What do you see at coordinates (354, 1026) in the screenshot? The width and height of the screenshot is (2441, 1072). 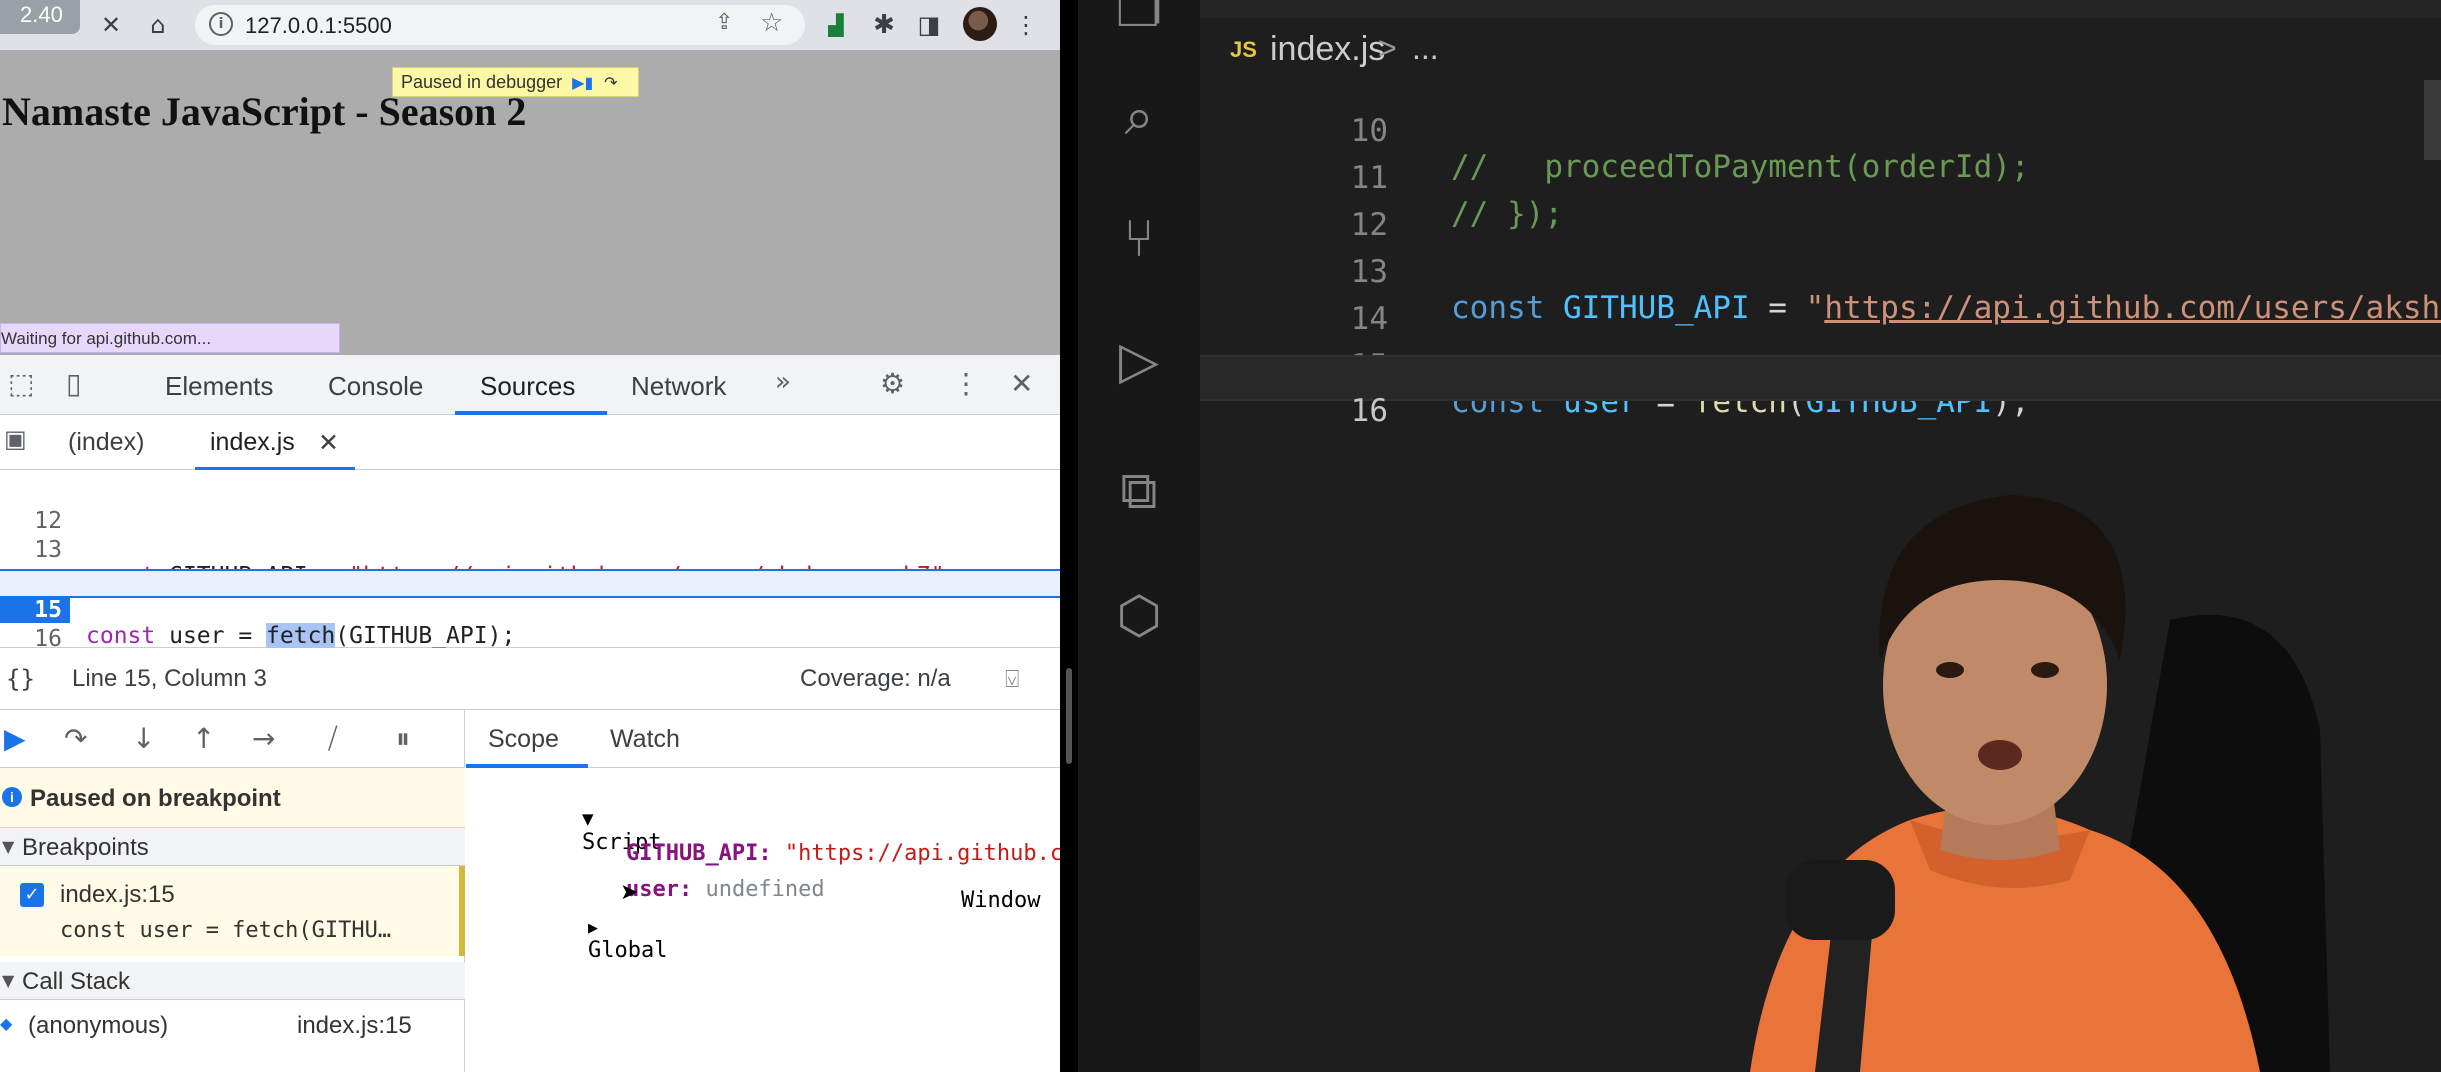 I see `frame-location: index.js:15` at bounding box center [354, 1026].